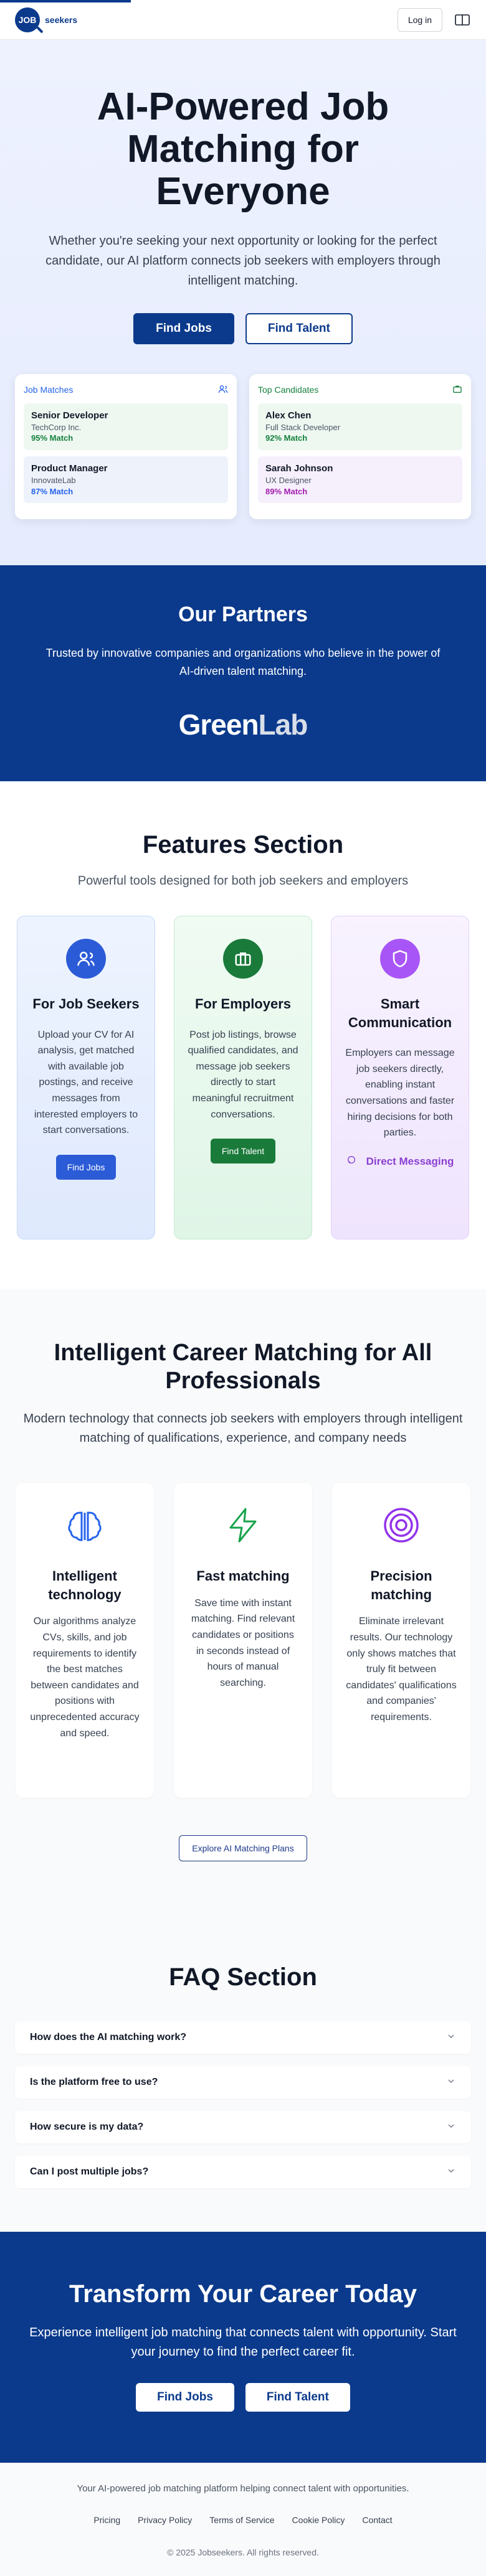 Image resolution: width=486 pixels, height=2576 pixels. What do you see at coordinates (165, 2520) in the screenshot?
I see `footer-link-privacy: Privacy Policy` at bounding box center [165, 2520].